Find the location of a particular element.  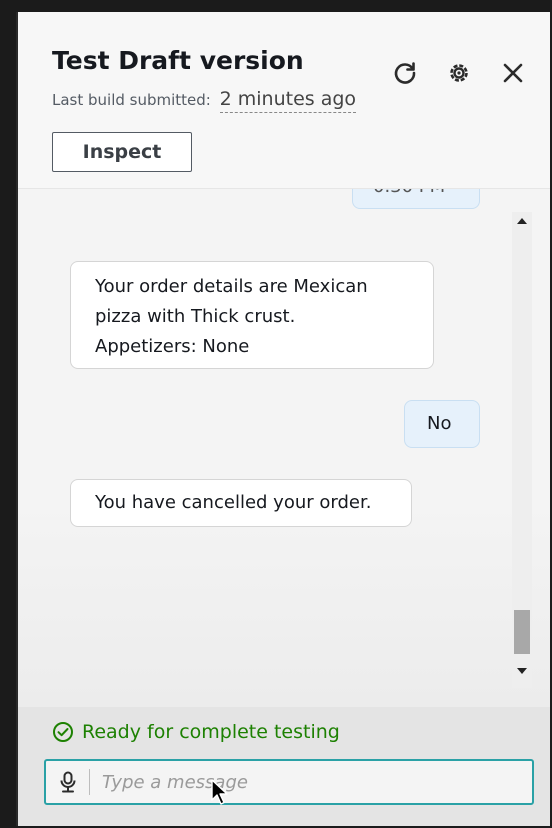

status-text: Ready for complete testing is located at coordinates (211, 732).